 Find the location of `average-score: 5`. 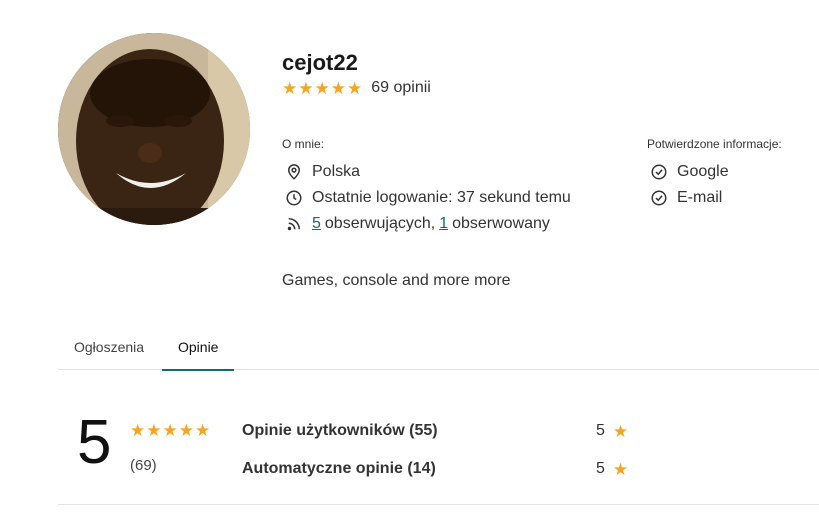

average-score: 5 is located at coordinates (94, 442).